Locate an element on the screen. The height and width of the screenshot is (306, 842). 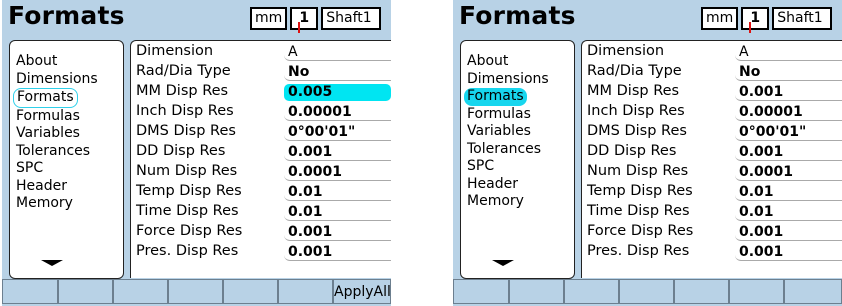
row-mm-disp-res: MM Disp Res 0.005 is located at coordinates (263, 93).